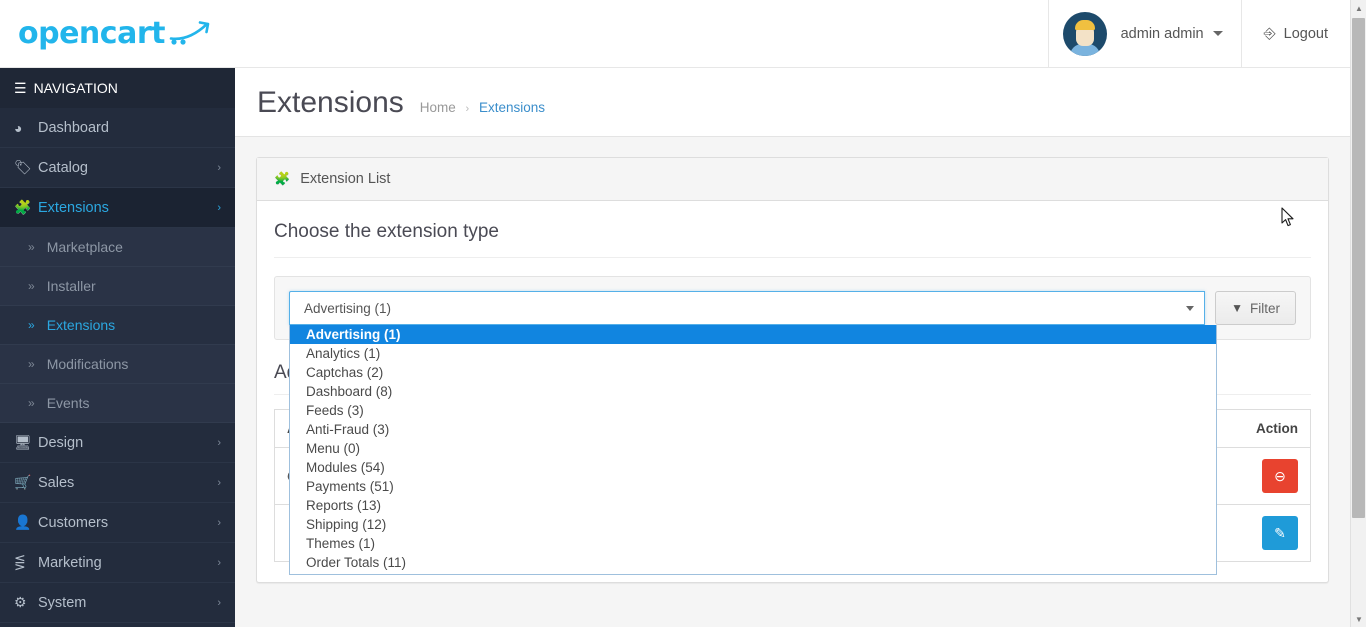 The width and height of the screenshot is (1366, 627). I want to click on sidebar-item-customers: 👤 Customers ›, so click(117, 523).